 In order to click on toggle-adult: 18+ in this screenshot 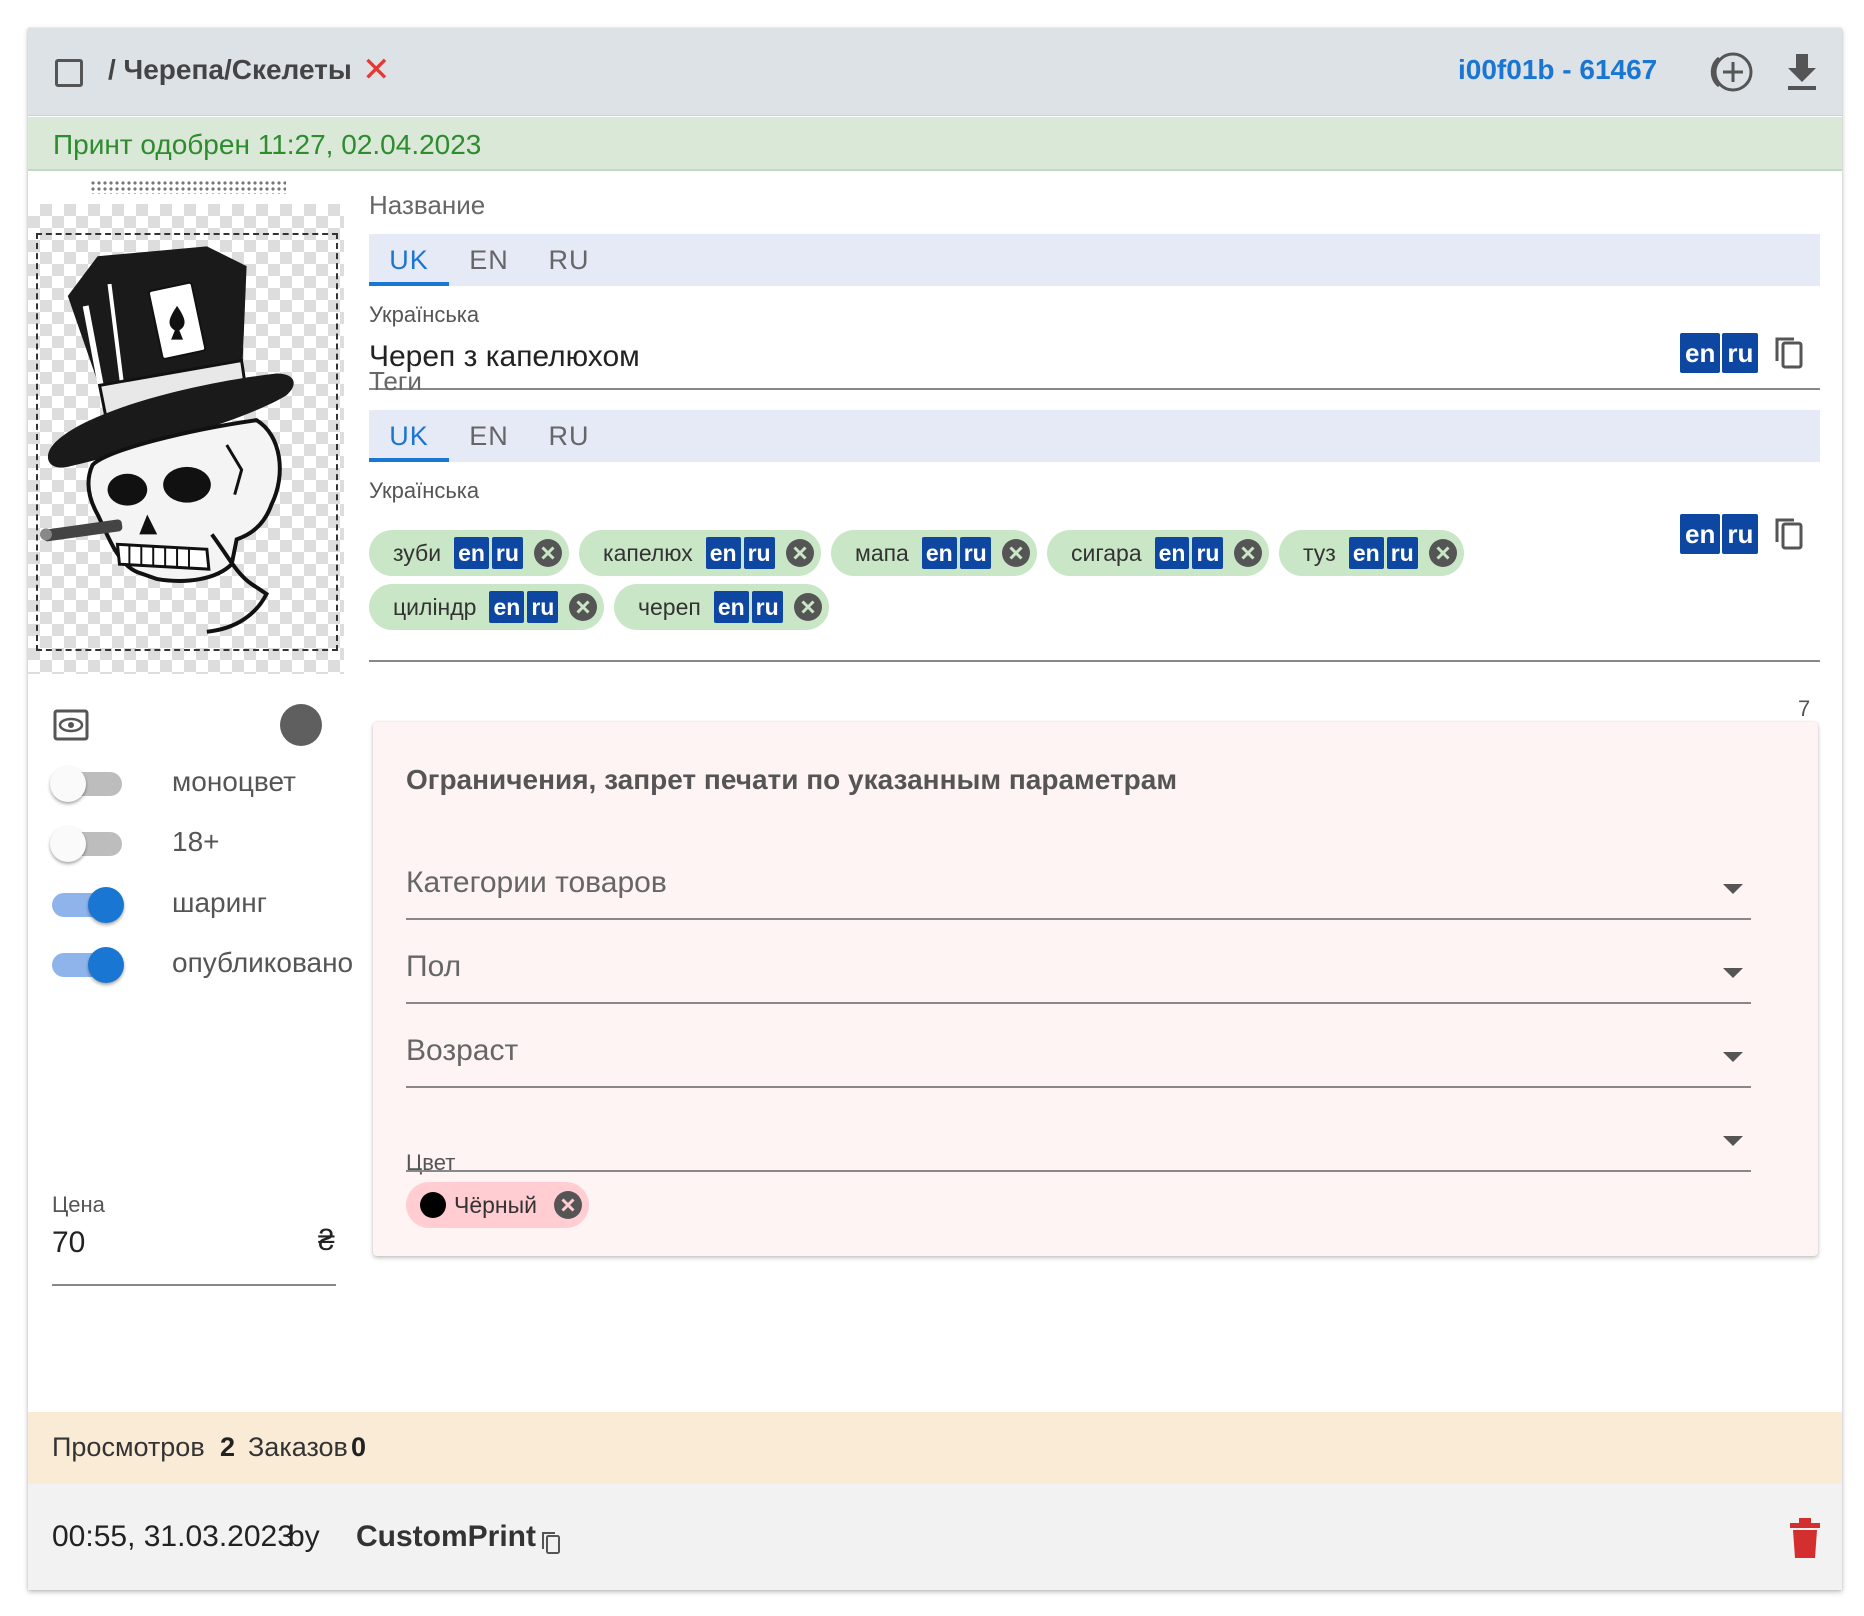, I will do `click(201, 844)`.